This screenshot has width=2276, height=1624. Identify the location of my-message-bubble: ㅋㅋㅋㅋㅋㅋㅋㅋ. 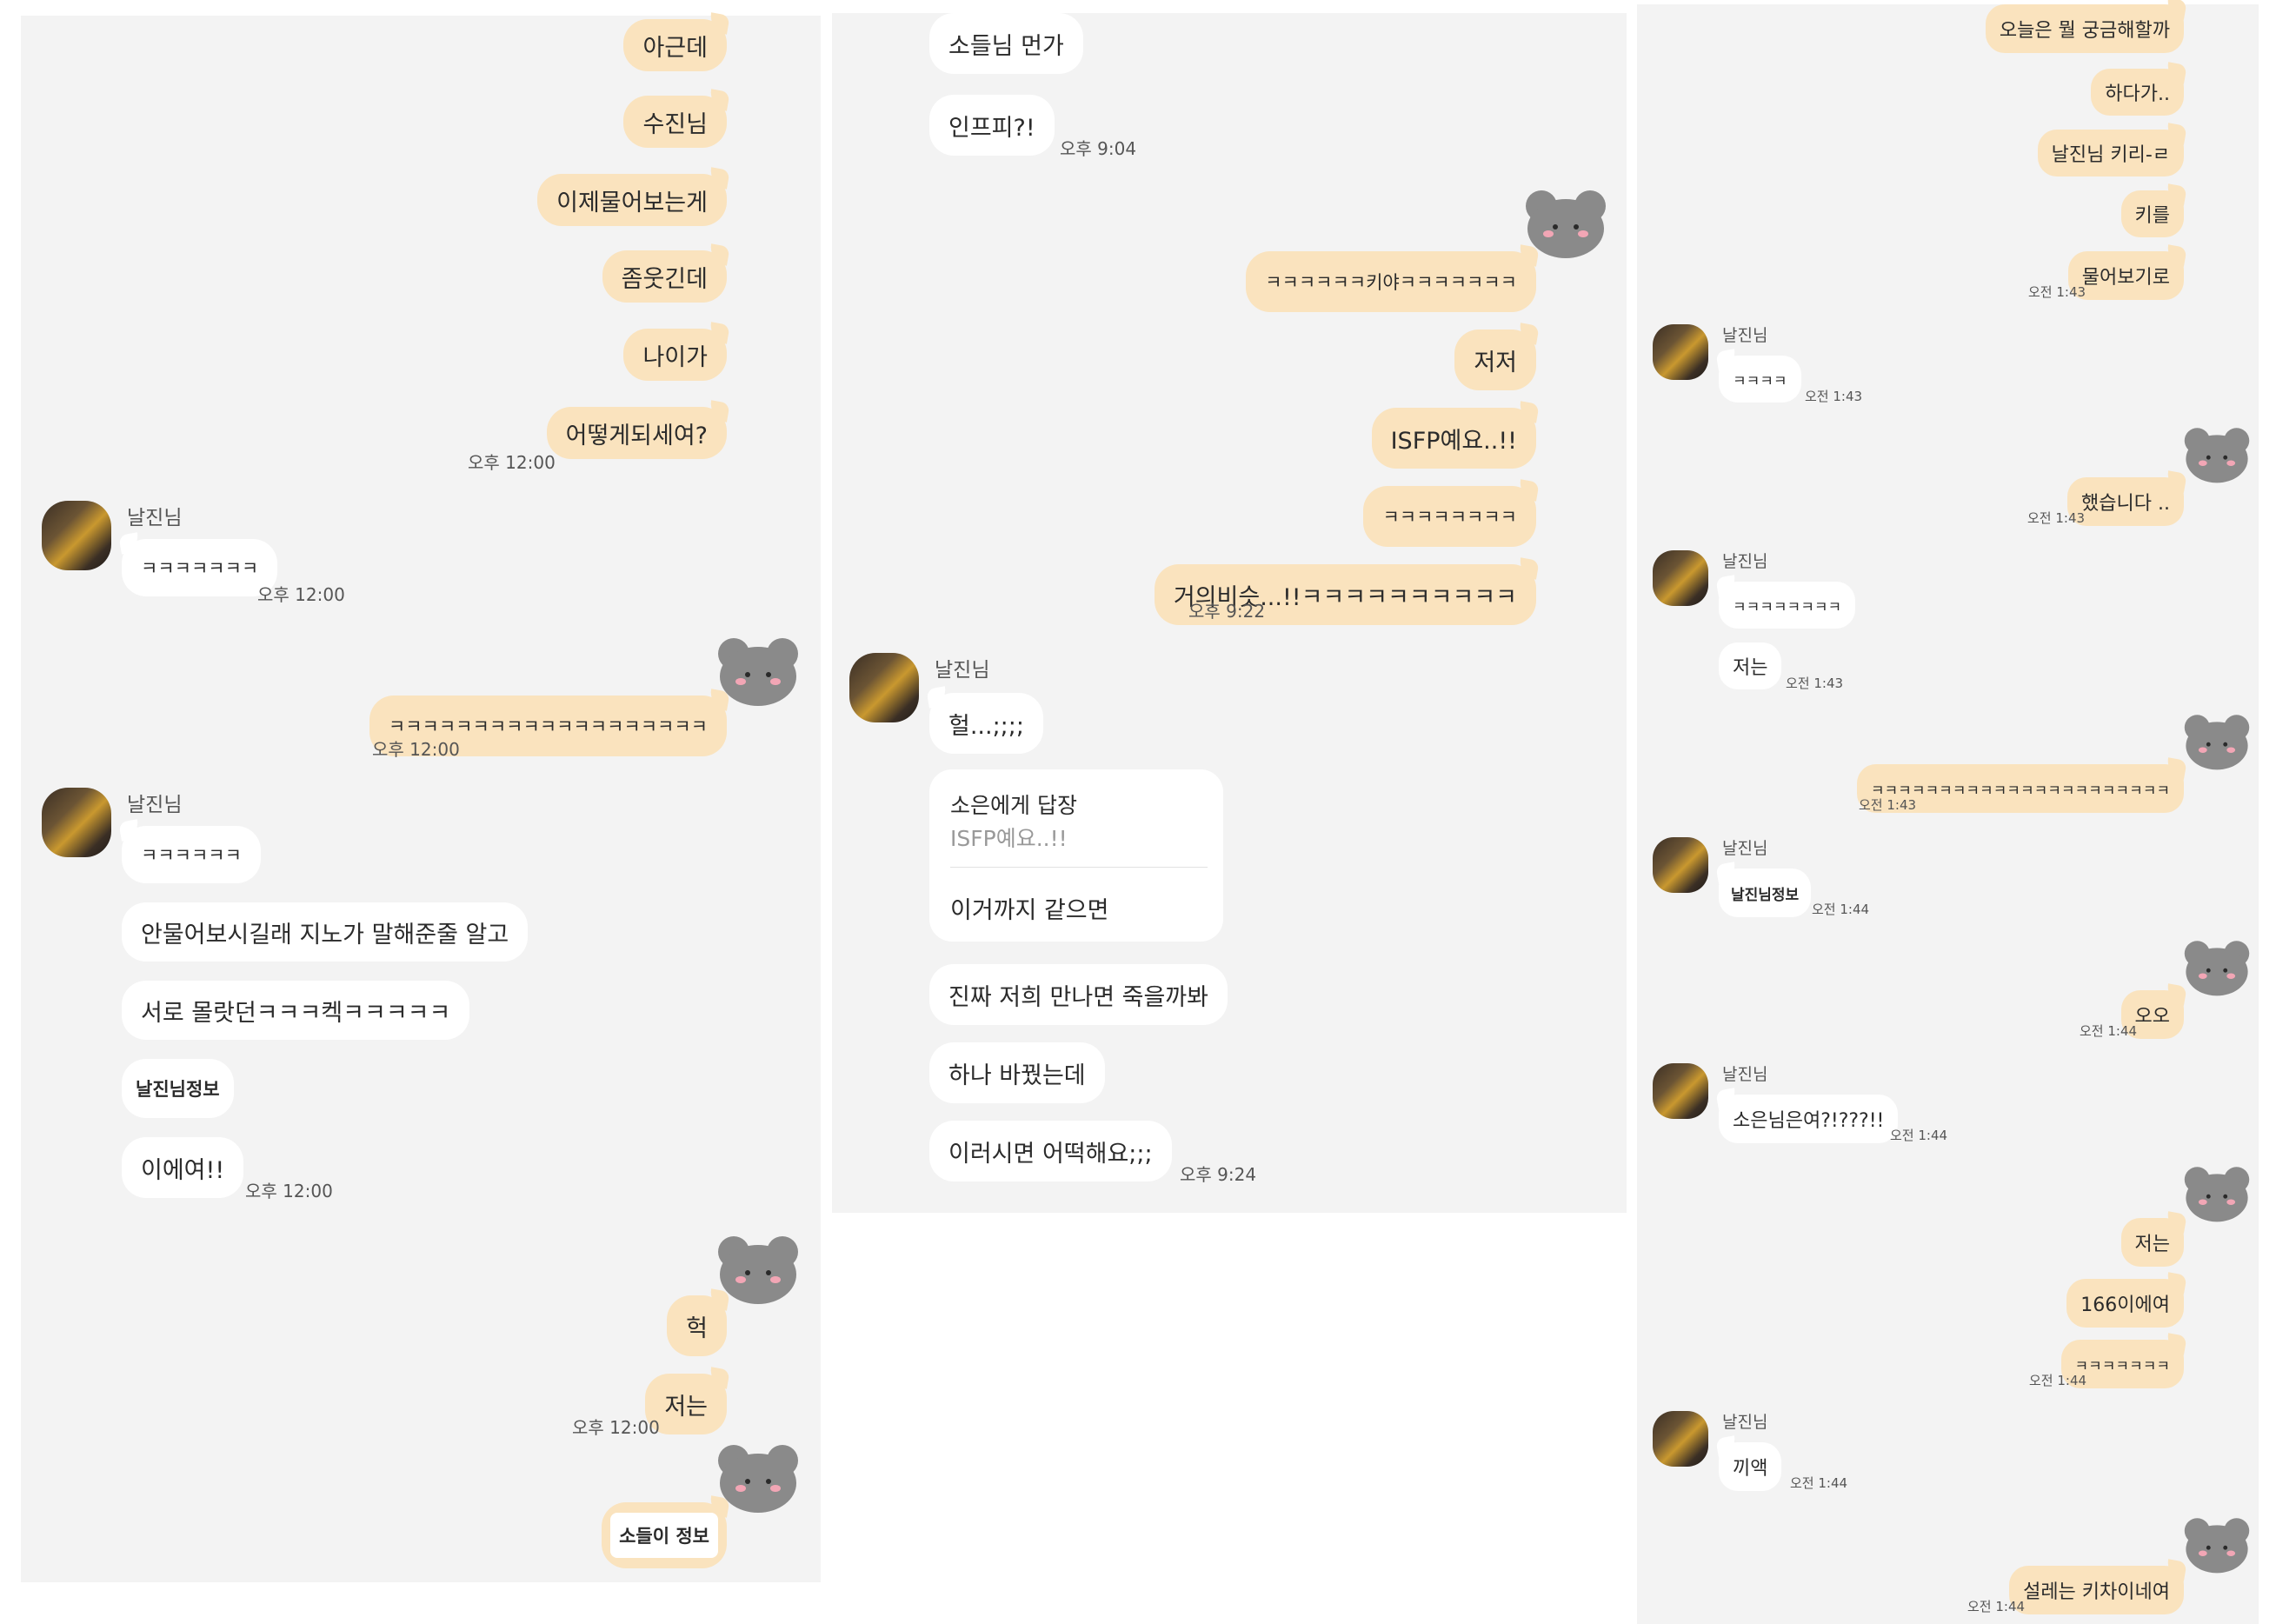
(1449, 517).